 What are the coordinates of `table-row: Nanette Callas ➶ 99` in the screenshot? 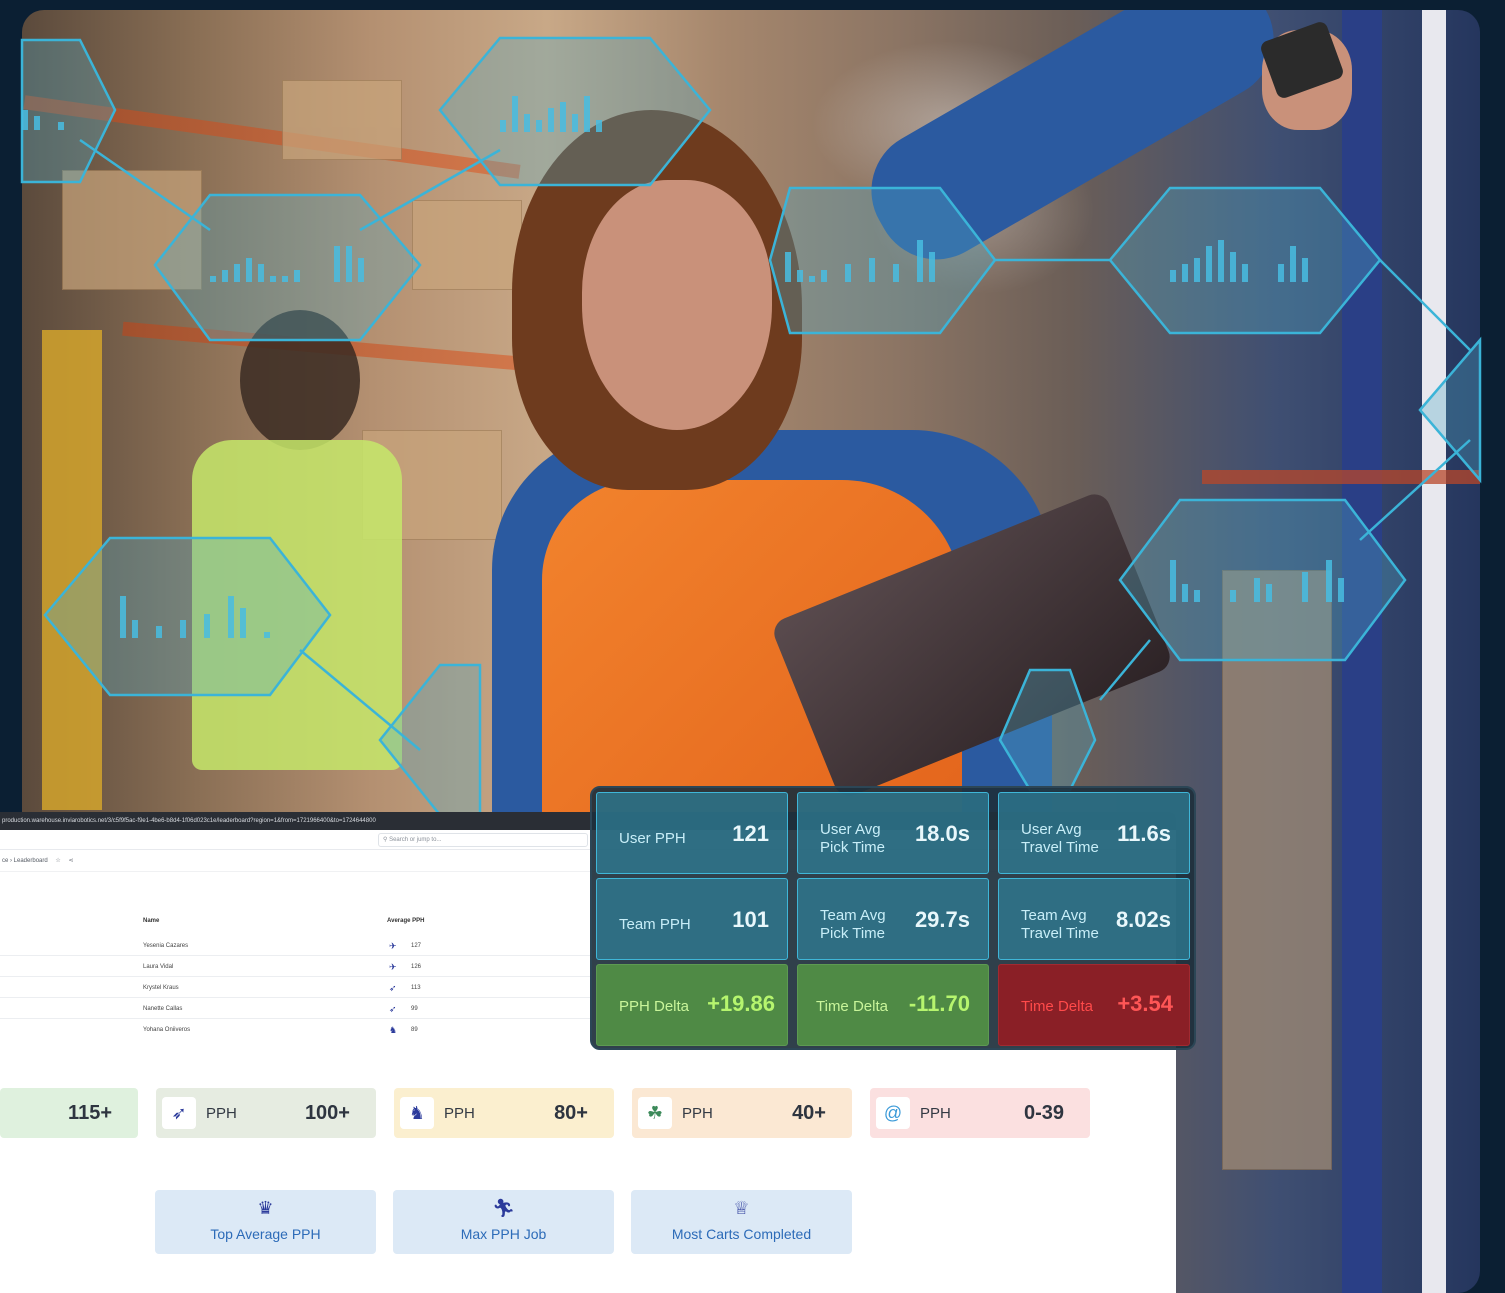 It's located at (295, 1009).